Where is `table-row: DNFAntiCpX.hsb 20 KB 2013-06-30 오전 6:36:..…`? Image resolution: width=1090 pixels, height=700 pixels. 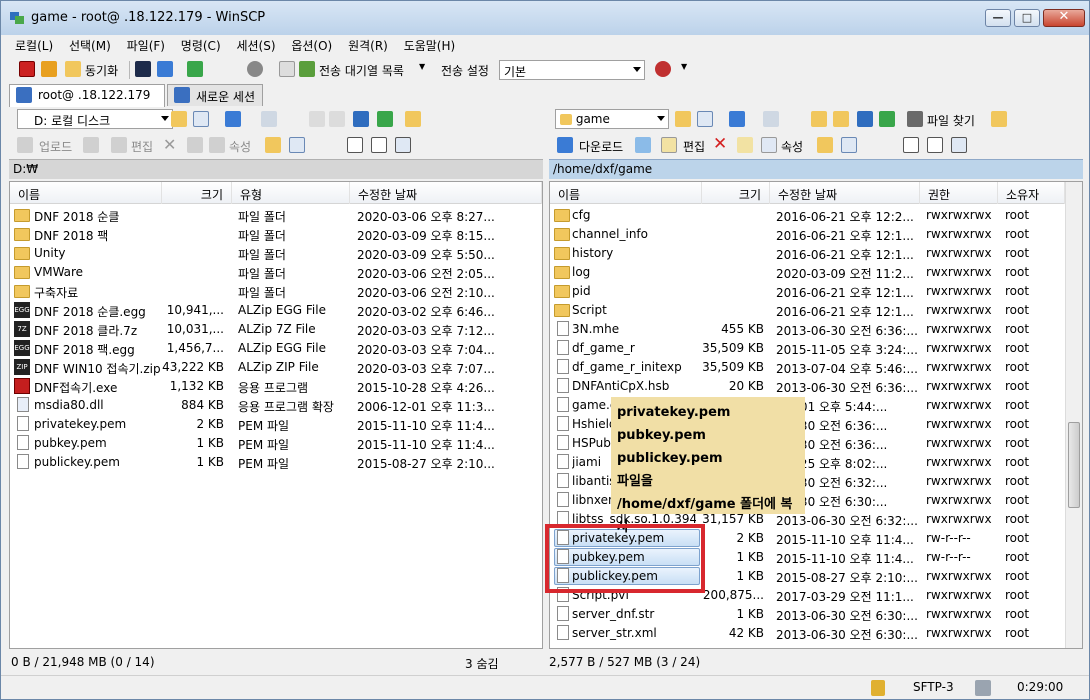
table-row: DNFAntiCpX.hsb 20 KB 2013-06-30 오전 6:36:..… is located at coordinates (807, 386).